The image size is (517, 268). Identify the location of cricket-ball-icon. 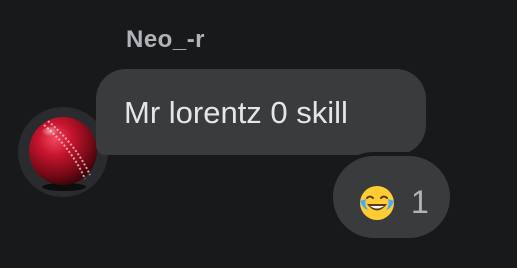
(63, 152).